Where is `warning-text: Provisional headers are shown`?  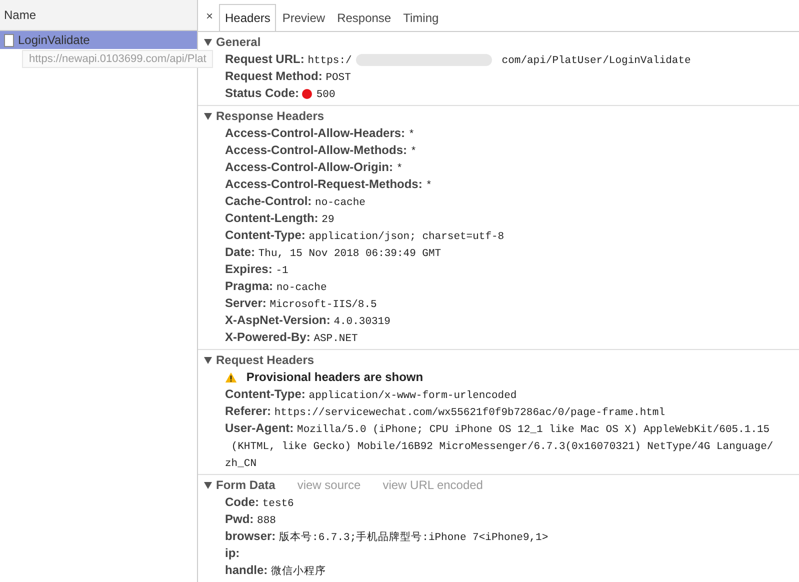
warning-text: Provisional headers are shown is located at coordinates (335, 377).